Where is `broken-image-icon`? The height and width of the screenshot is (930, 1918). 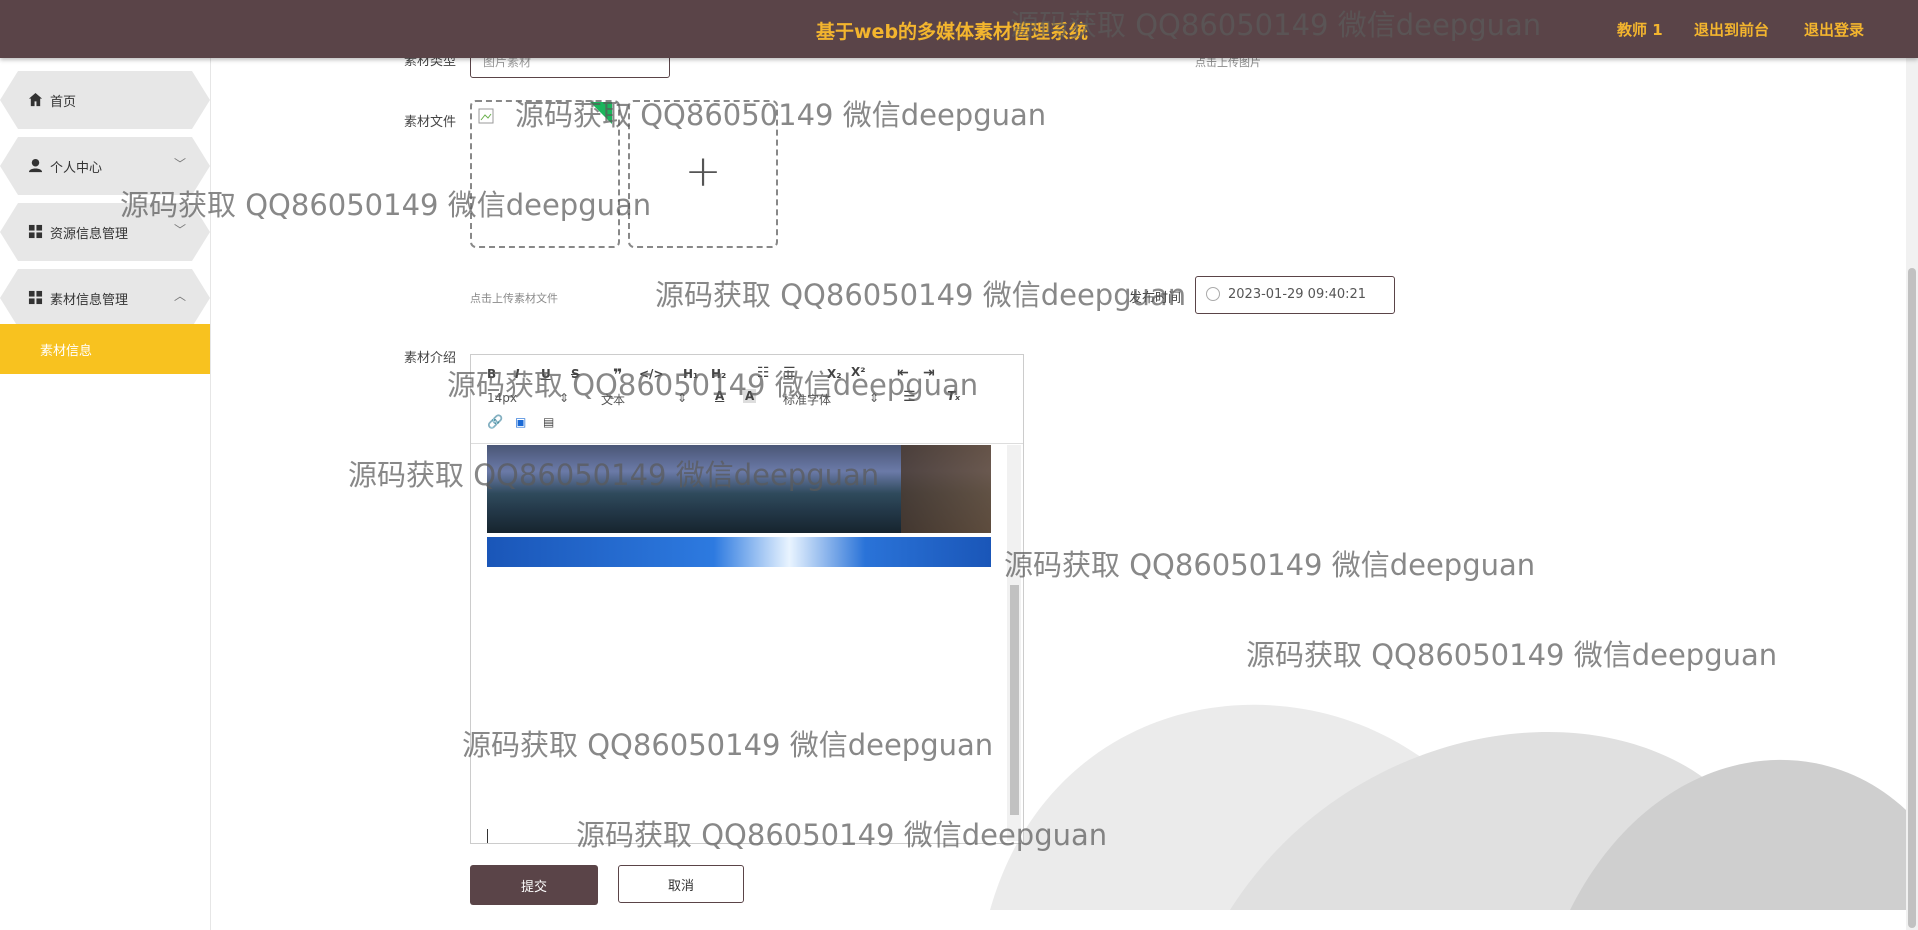
broken-image-icon is located at coordinates (486, 116).